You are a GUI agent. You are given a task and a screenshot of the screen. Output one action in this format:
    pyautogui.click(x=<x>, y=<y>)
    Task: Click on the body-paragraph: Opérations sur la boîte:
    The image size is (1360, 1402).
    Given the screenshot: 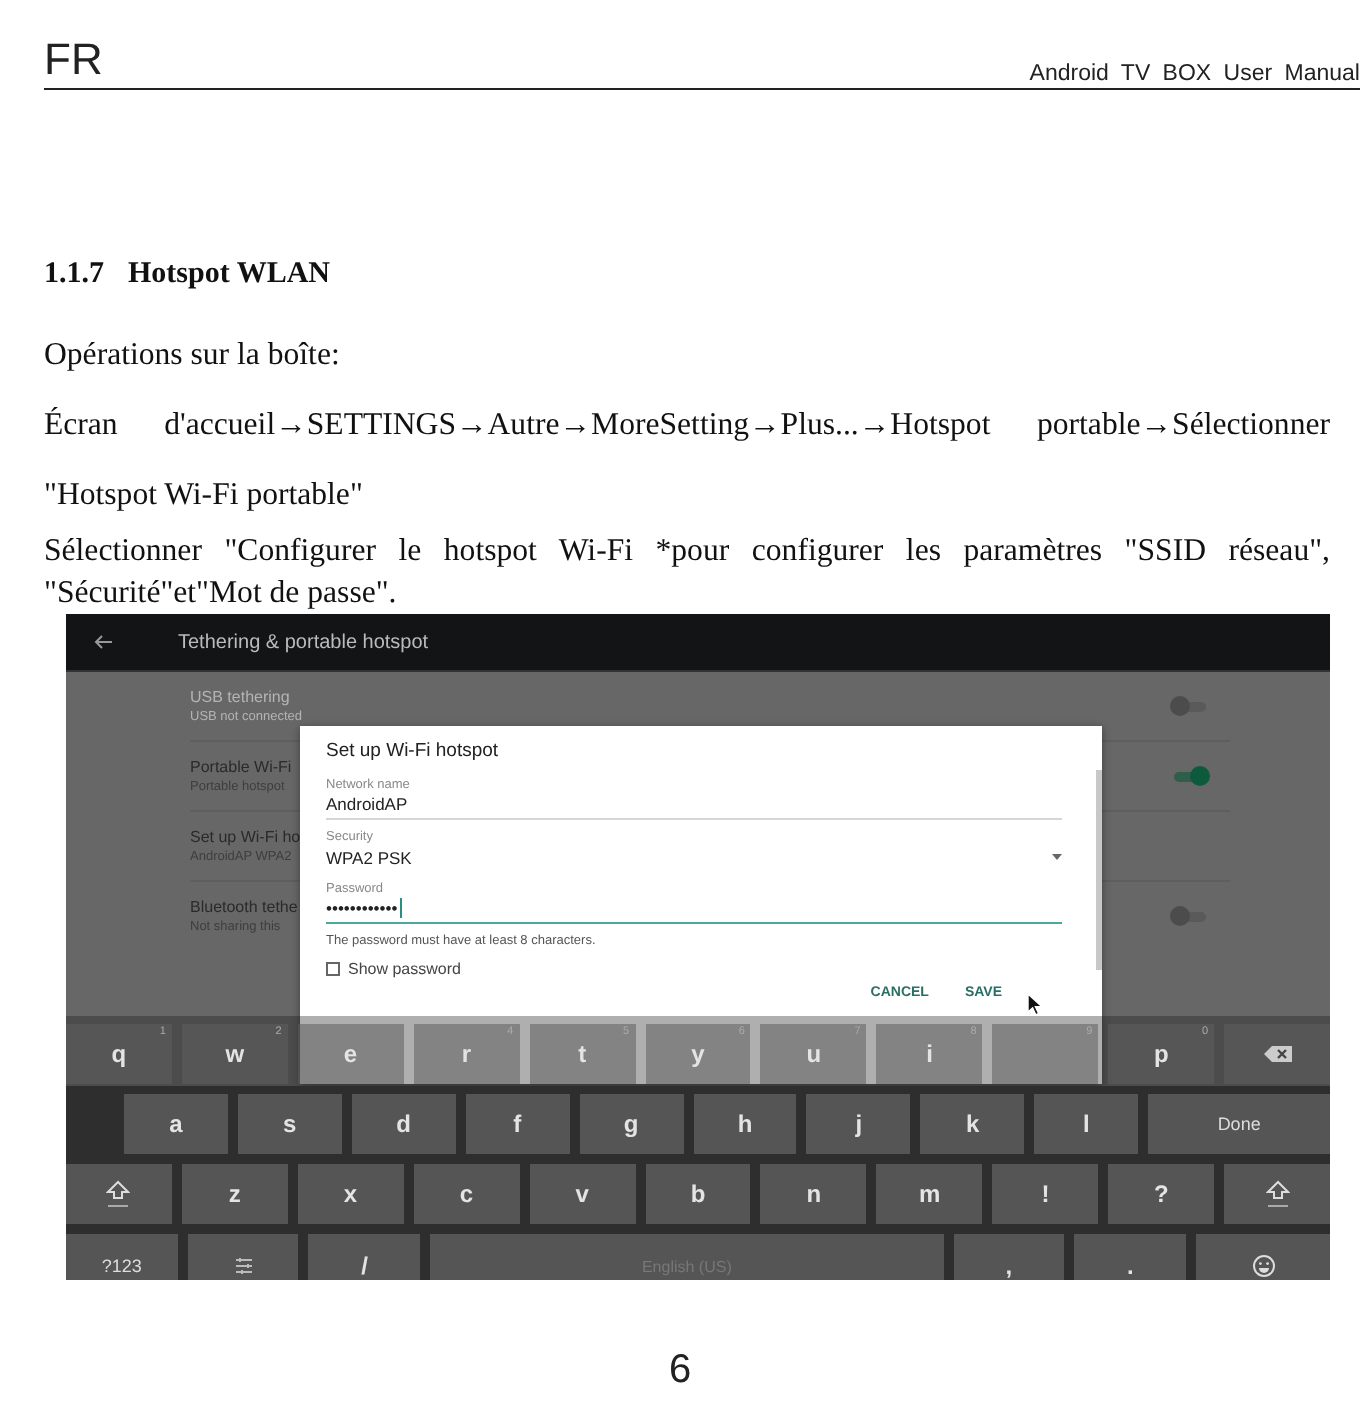 What is the action you would take?
    pyautogui.click(x=193, y=356)
    